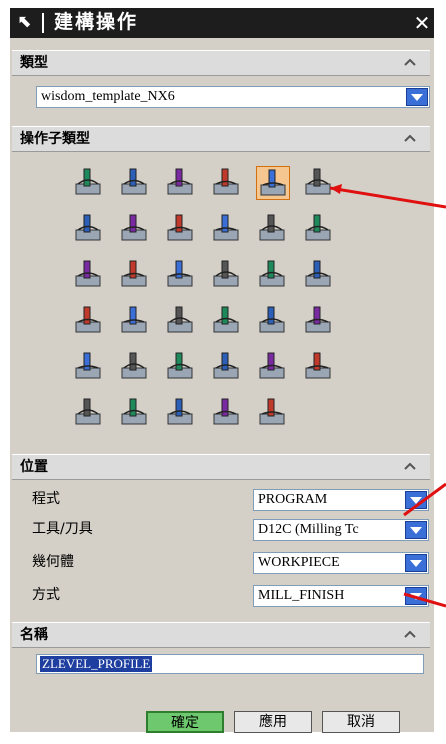 This screenshot has width=446, height=744. I want to click on zlevel-corner-icon, so click(319, 183).